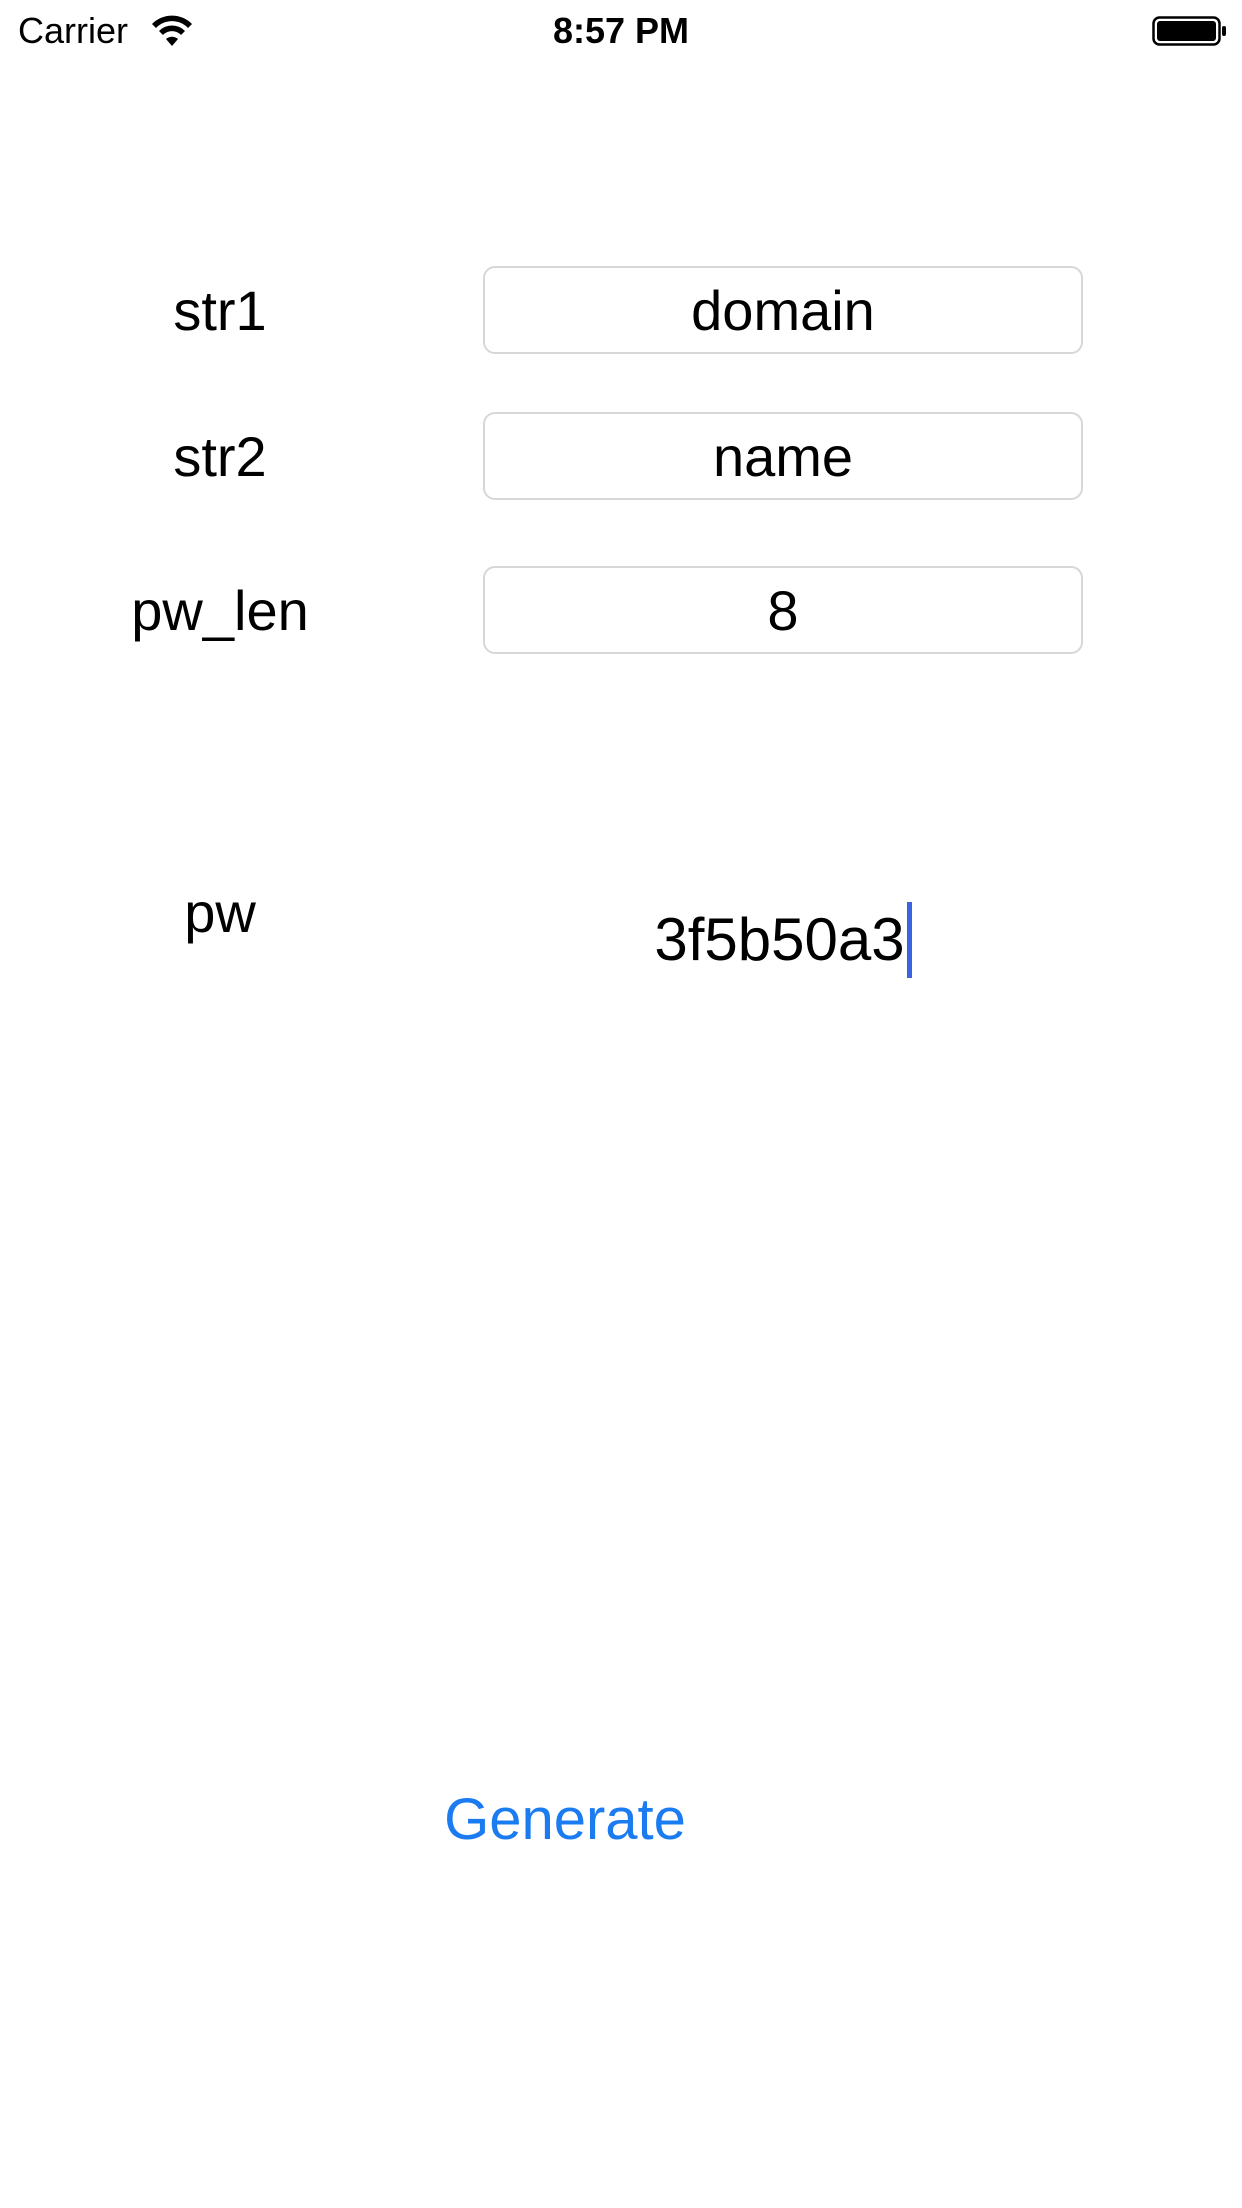 The height and width of the screenshot is (2208, 1242). What do you see at coordinates (783, 456) in the screenshot?
I see `str2-field` at bounding box center [783, 456].